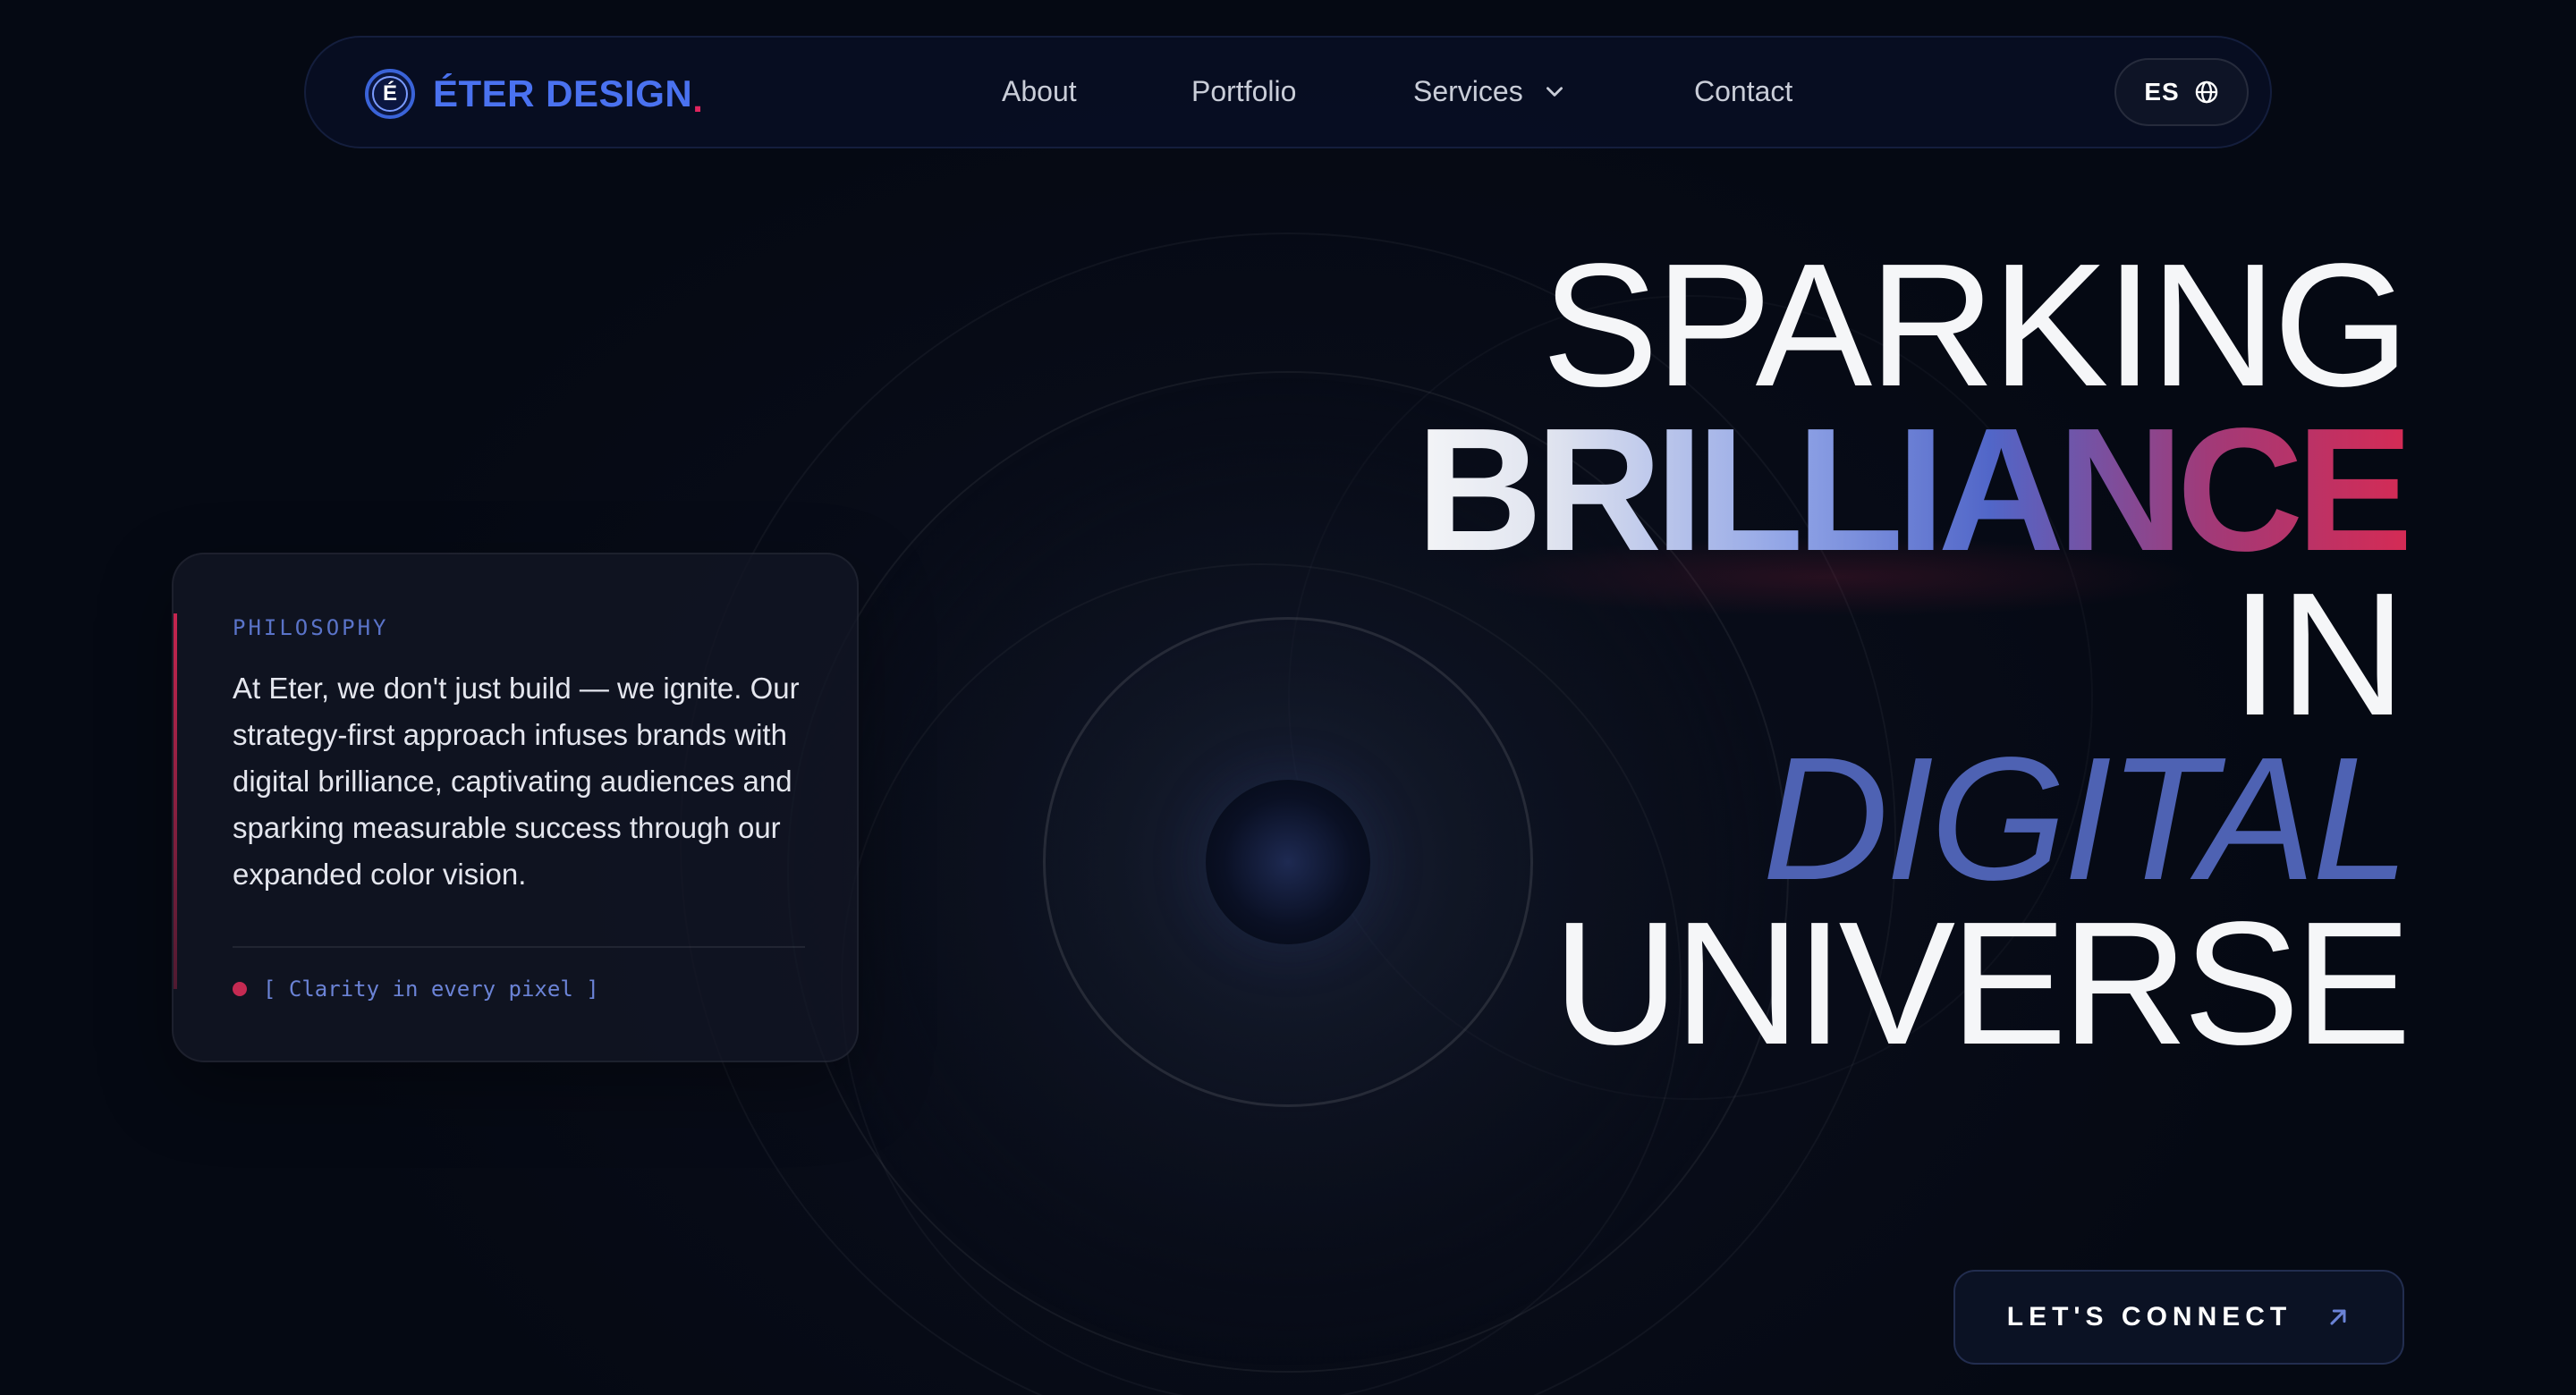 Image resolution: width=2576 pixels, height=1395 pixels. What do you see at coordinates (1554, 92) in the screenshot?
I see `chevron-down-icon` at bounding box center [1554, 92].